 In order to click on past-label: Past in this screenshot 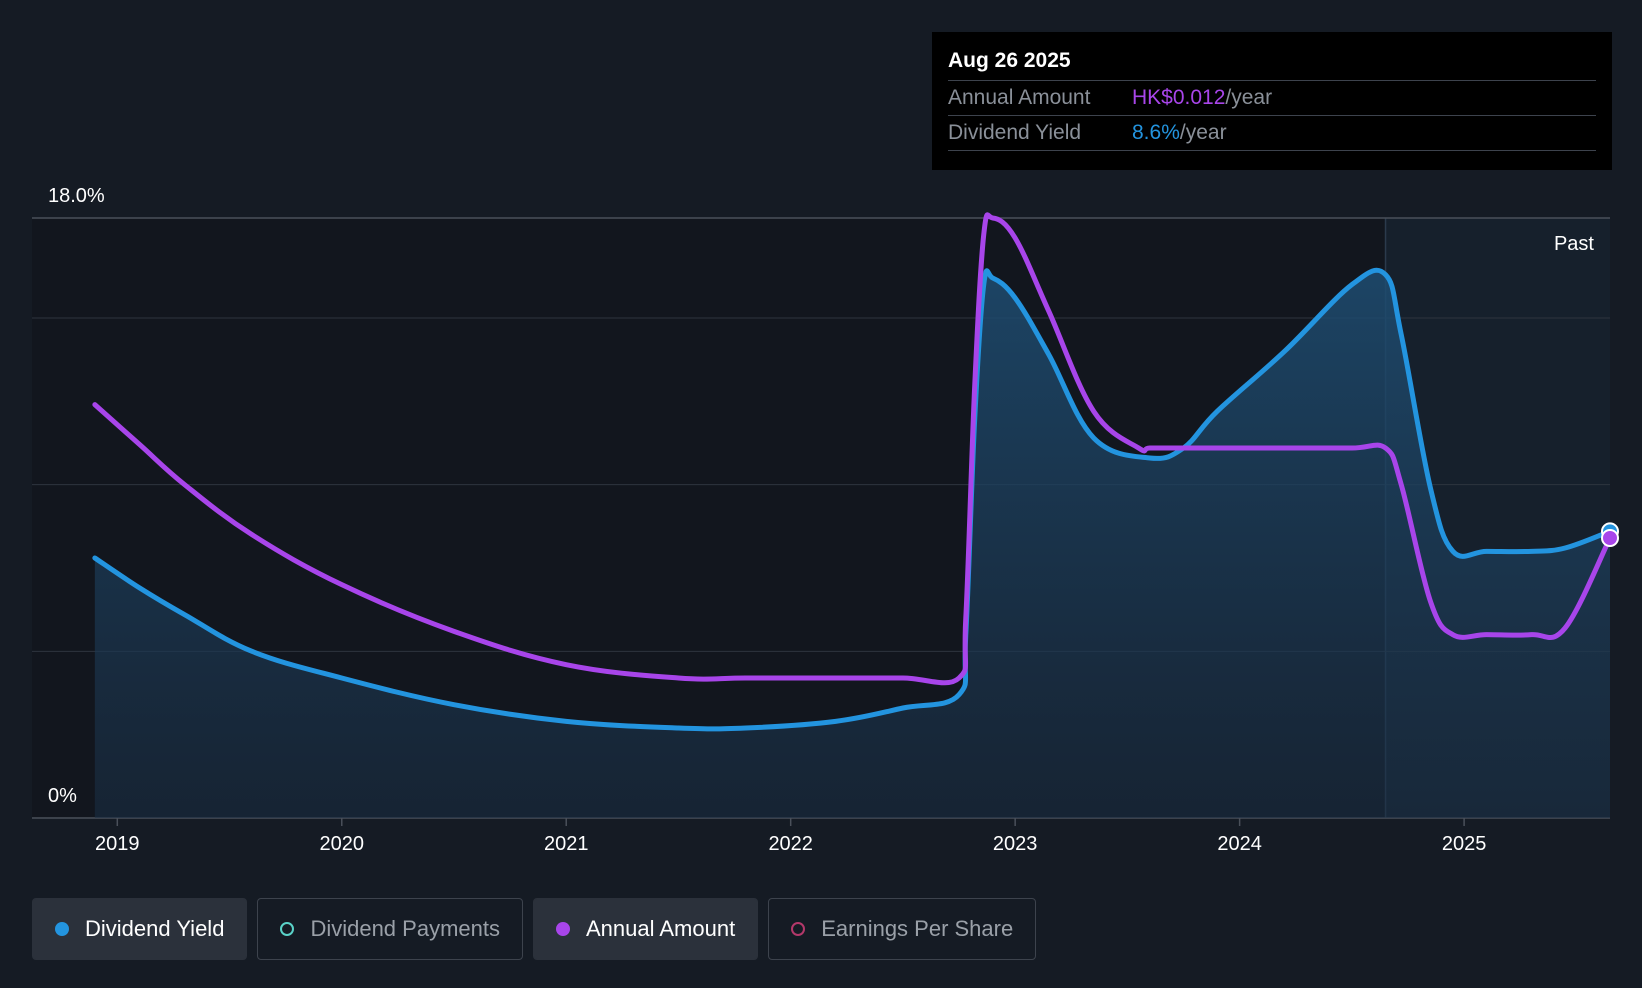, I will do `click(1574, 244)`.